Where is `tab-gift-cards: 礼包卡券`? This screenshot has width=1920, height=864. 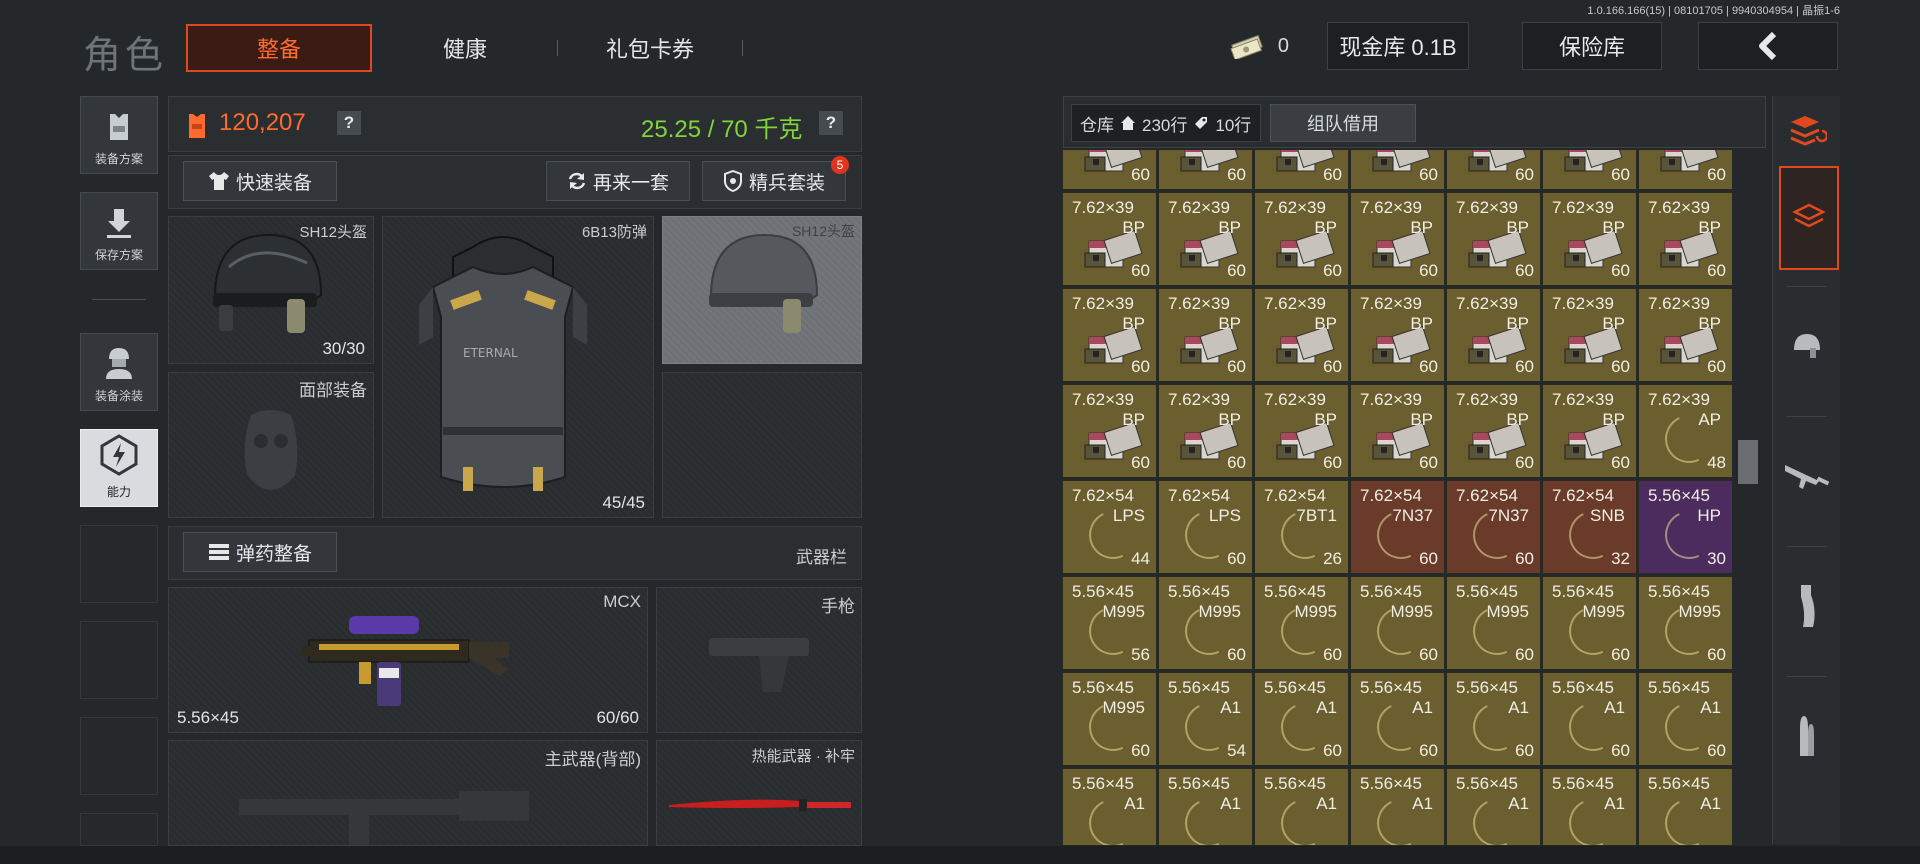
tab-gift-cards: 礼包卡券 is located at coordinates (650, 48).